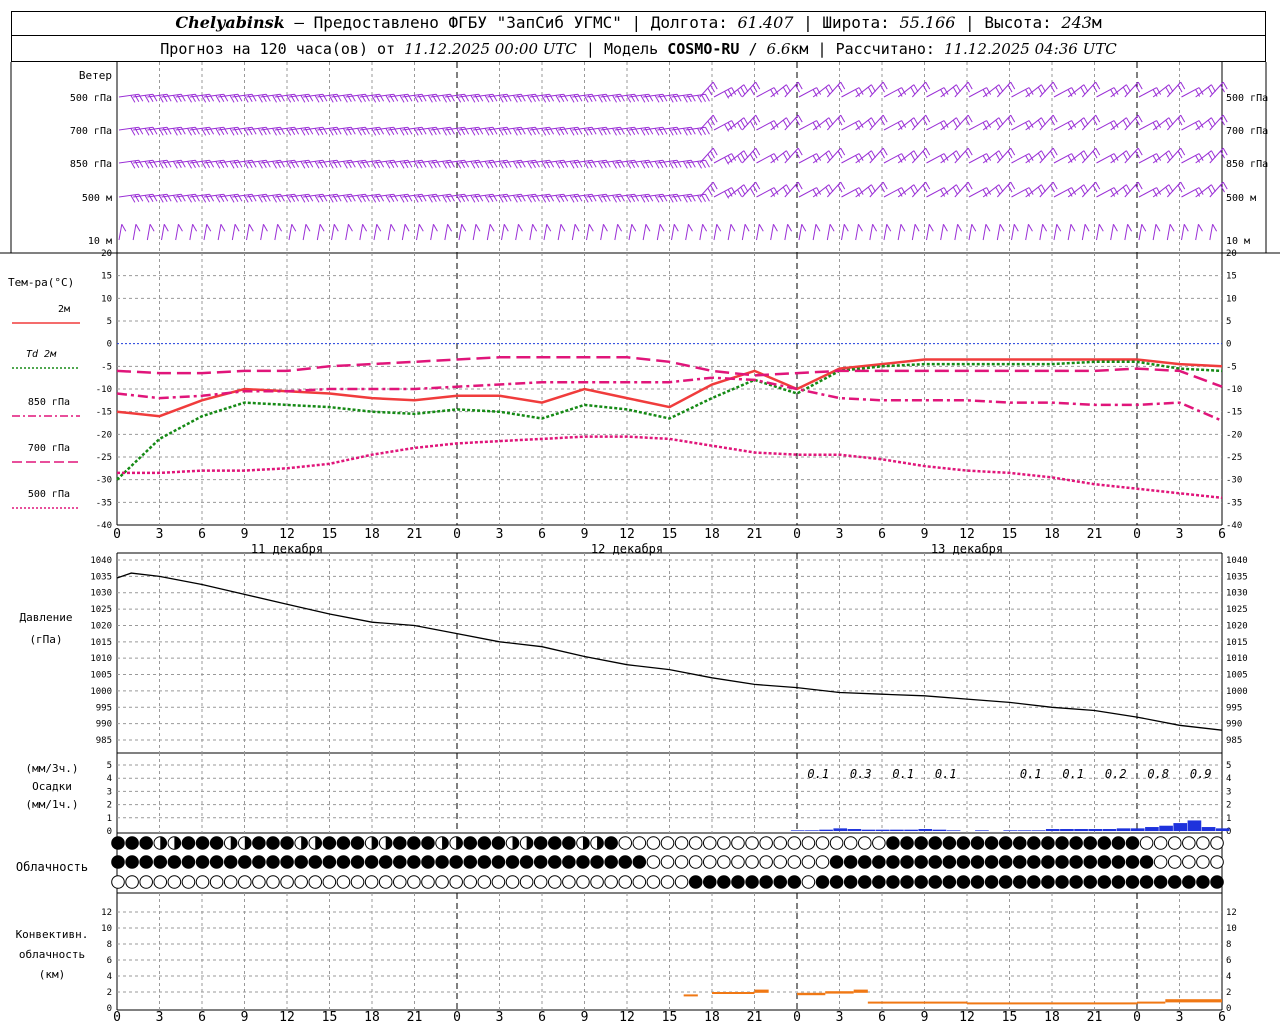  I want to click on conv-tick-left: 10, so click(106, 929).